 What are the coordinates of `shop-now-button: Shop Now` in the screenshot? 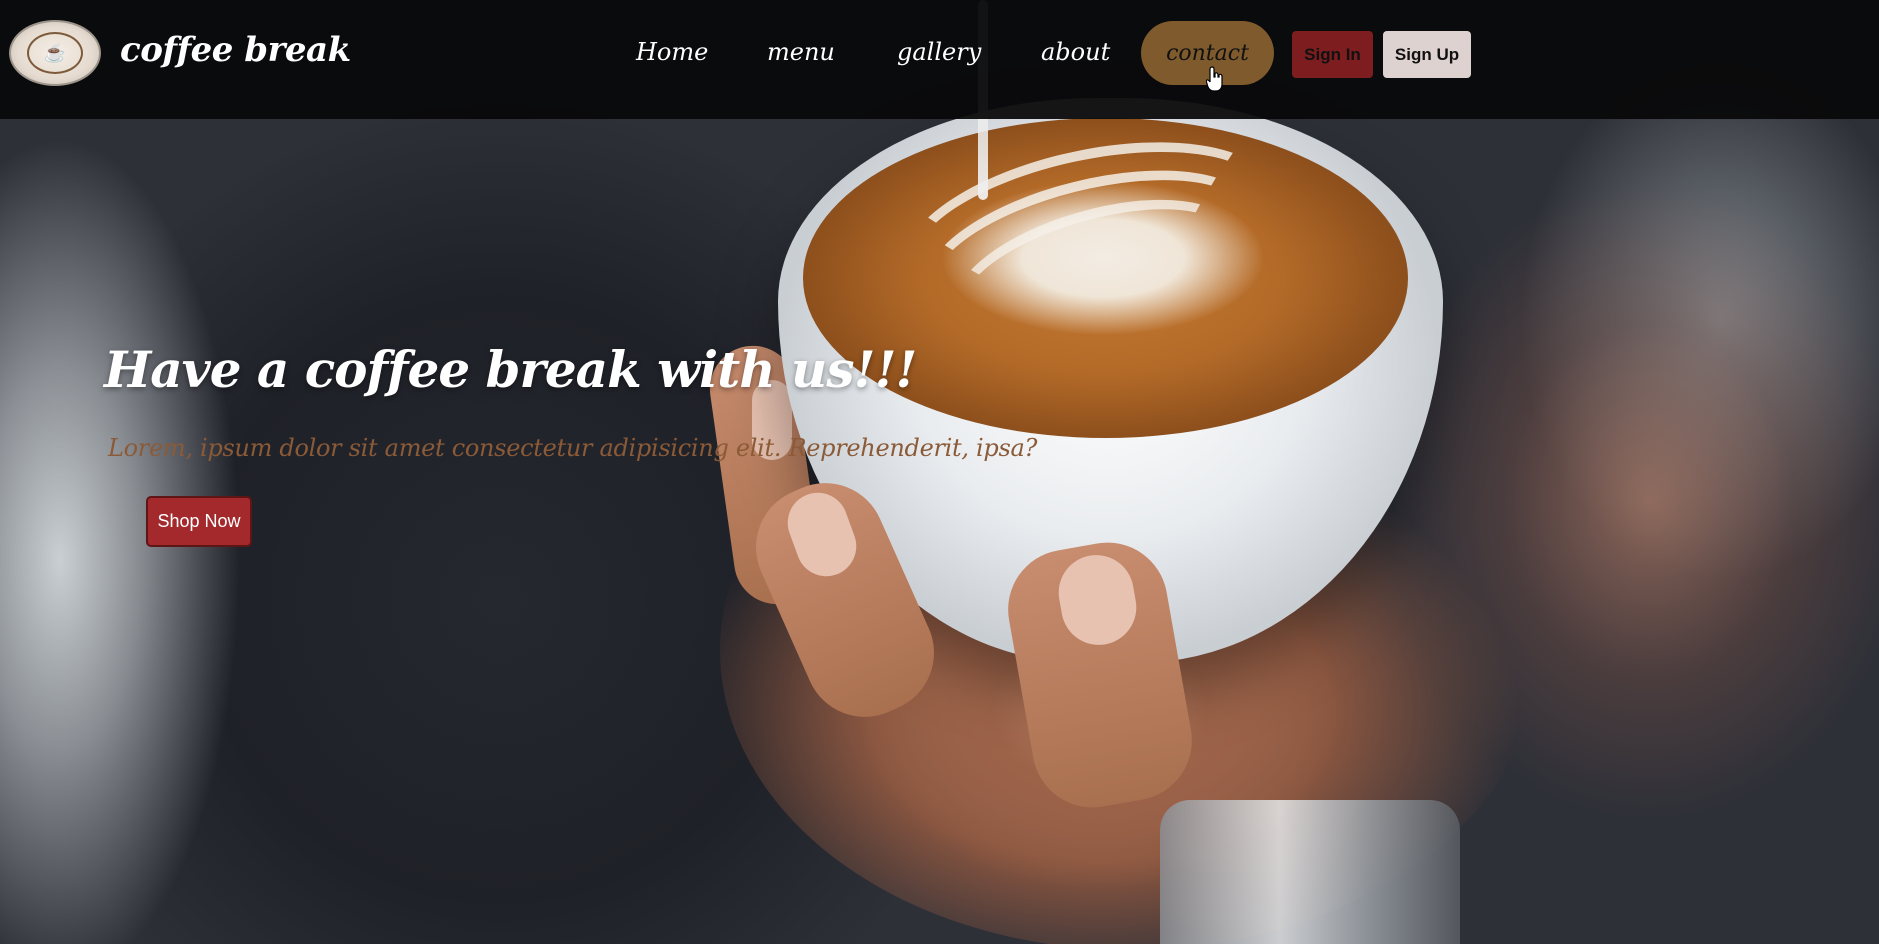 It's located at (199, 521).